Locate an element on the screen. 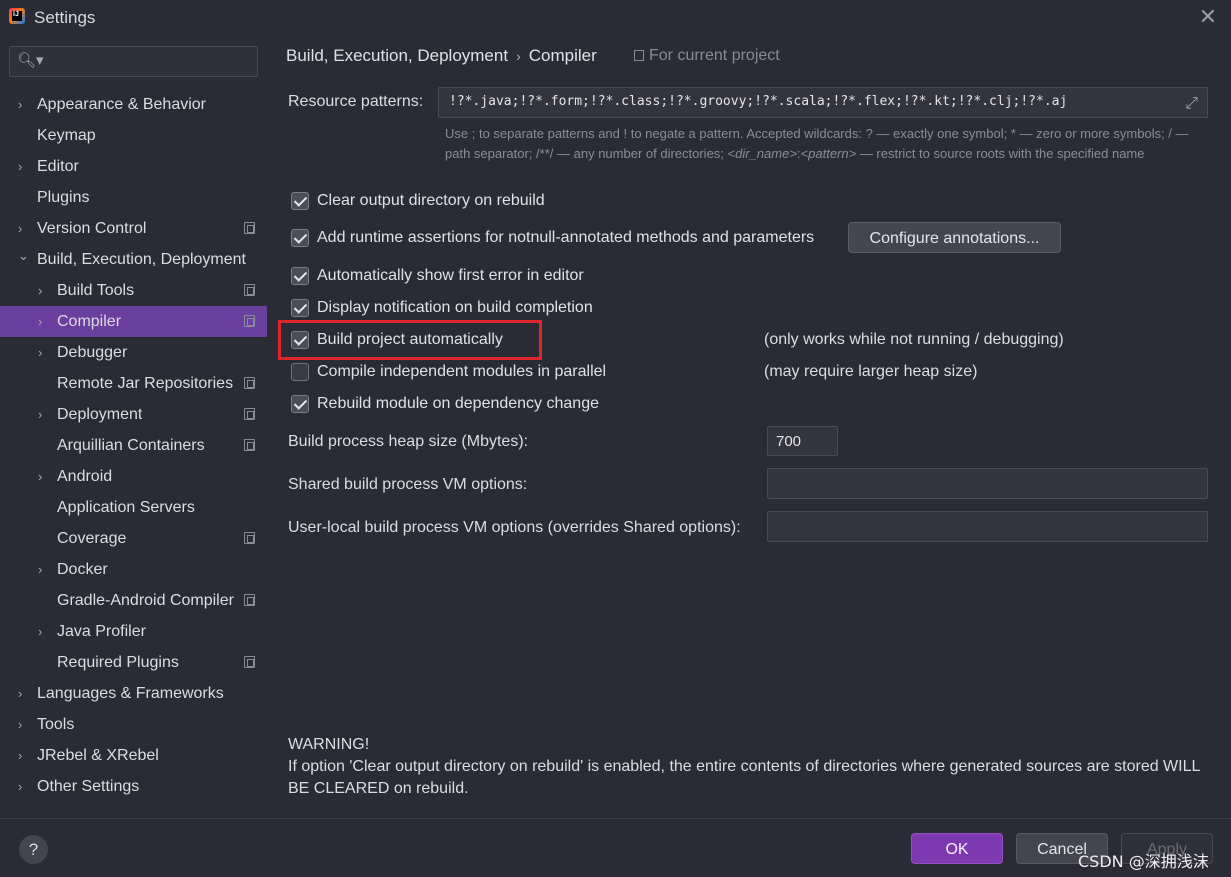 The image size is (1231, 877). compile-parallel-note: (may require larger heap size) is located at coordinates (871, 371).